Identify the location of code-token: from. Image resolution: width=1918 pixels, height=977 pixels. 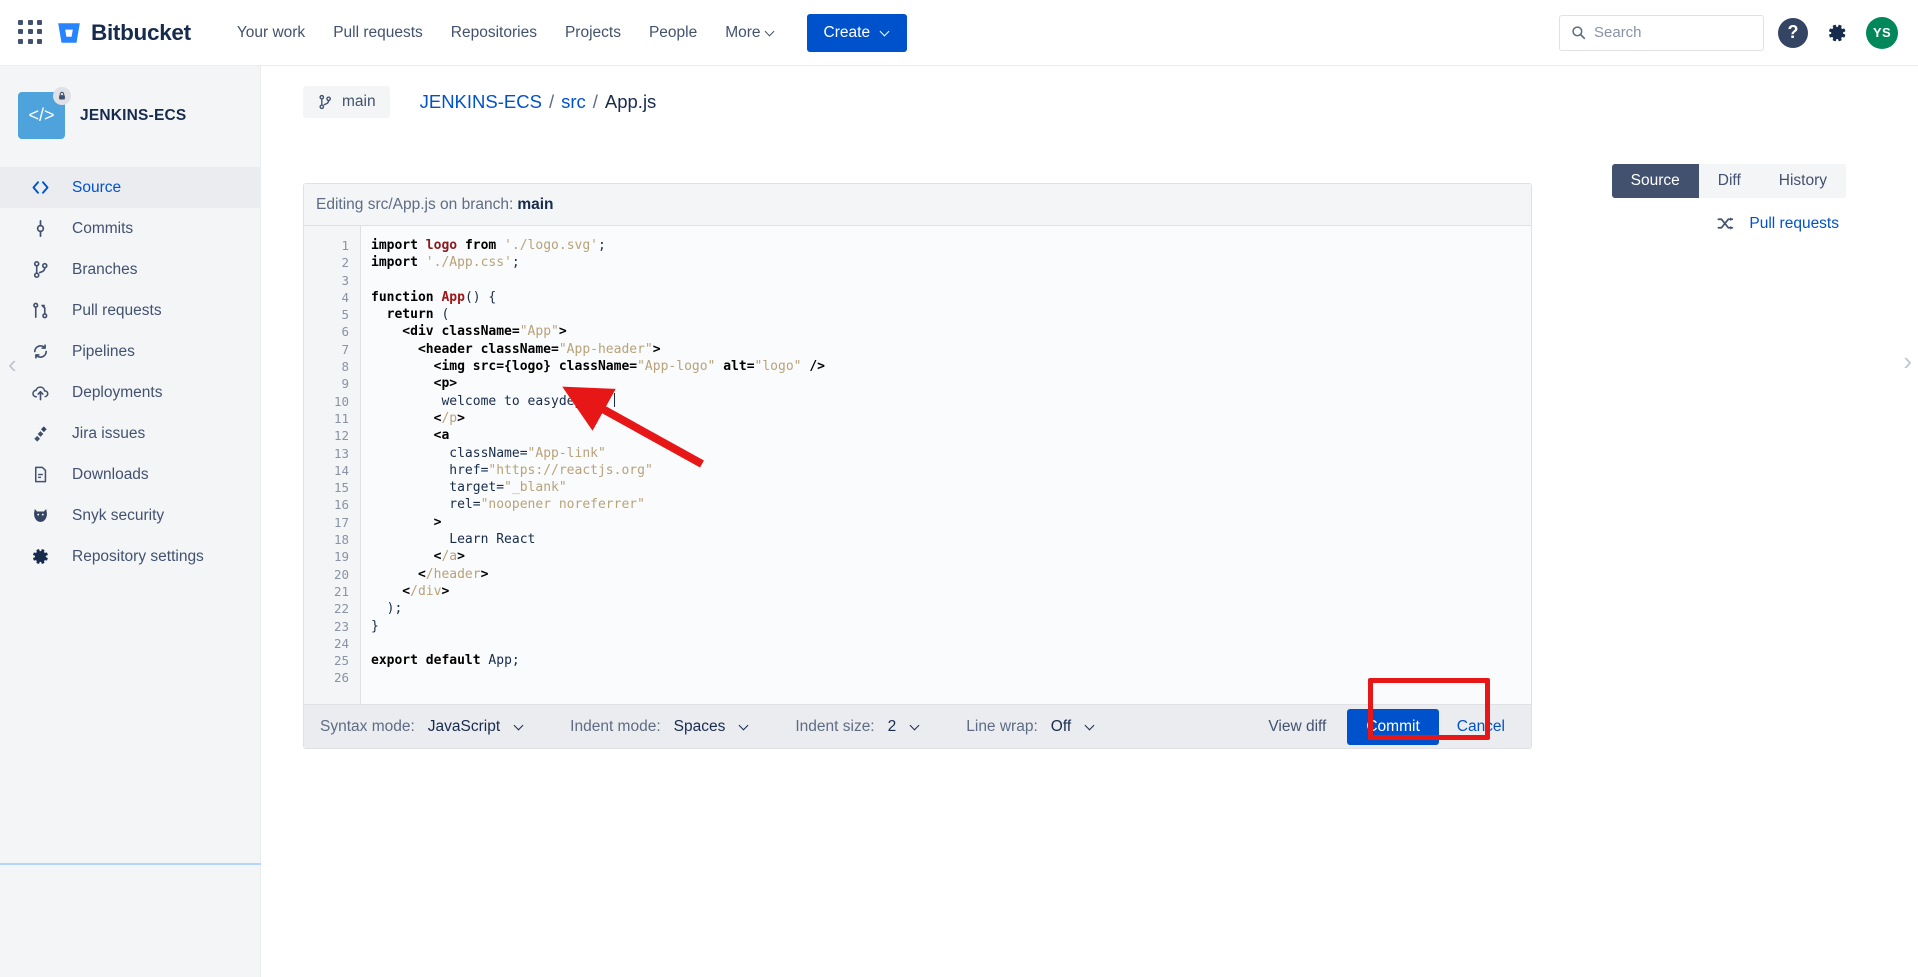
(480, 245).